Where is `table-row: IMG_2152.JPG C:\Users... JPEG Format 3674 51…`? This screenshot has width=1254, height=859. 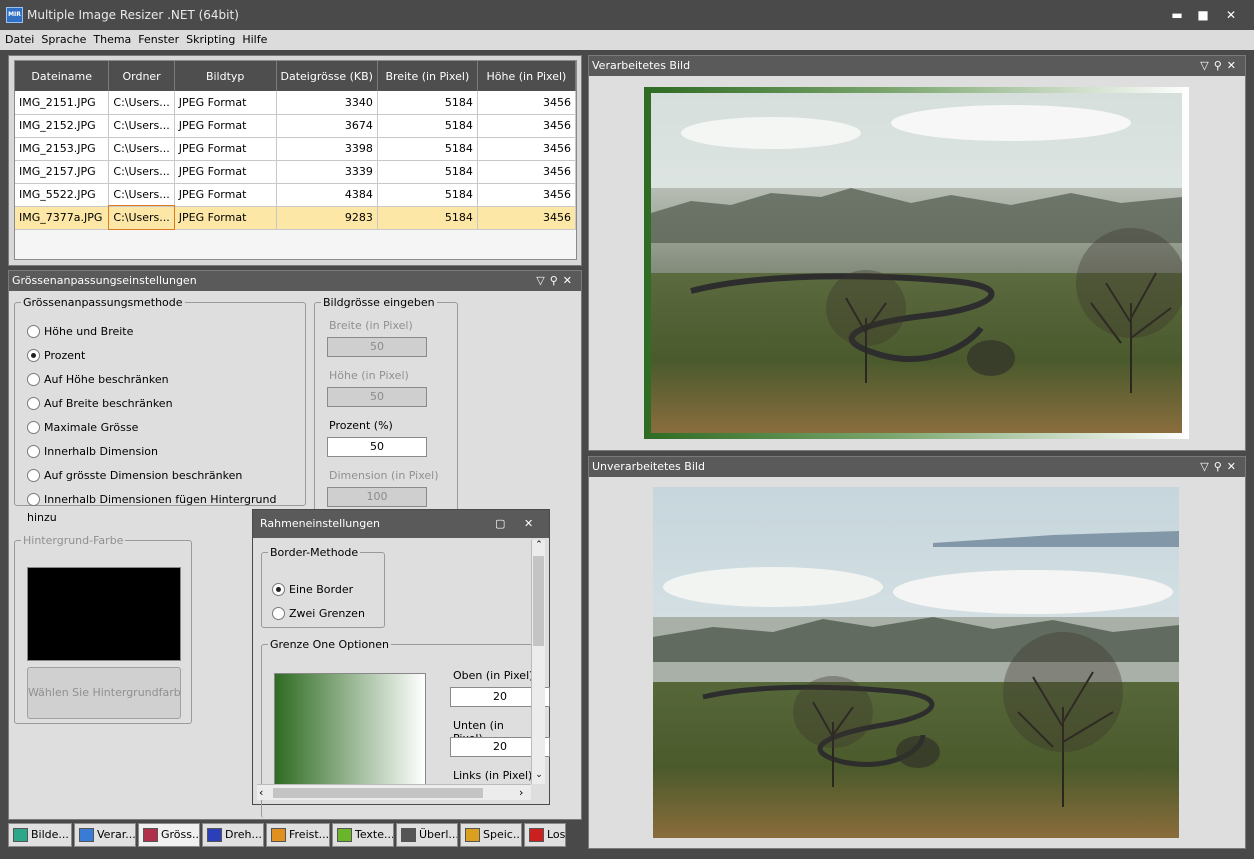 table-row: IMG_2152.JPG C:\Users... JPEG Format 3674 51… is located at coordinates (296, 126).